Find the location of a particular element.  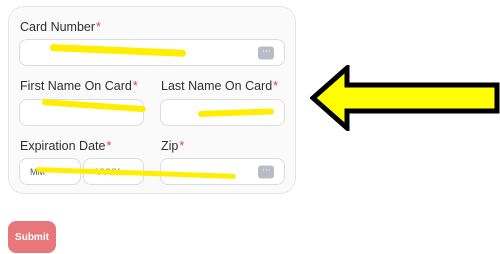

card-number-input is located at coordinates (152, 52).